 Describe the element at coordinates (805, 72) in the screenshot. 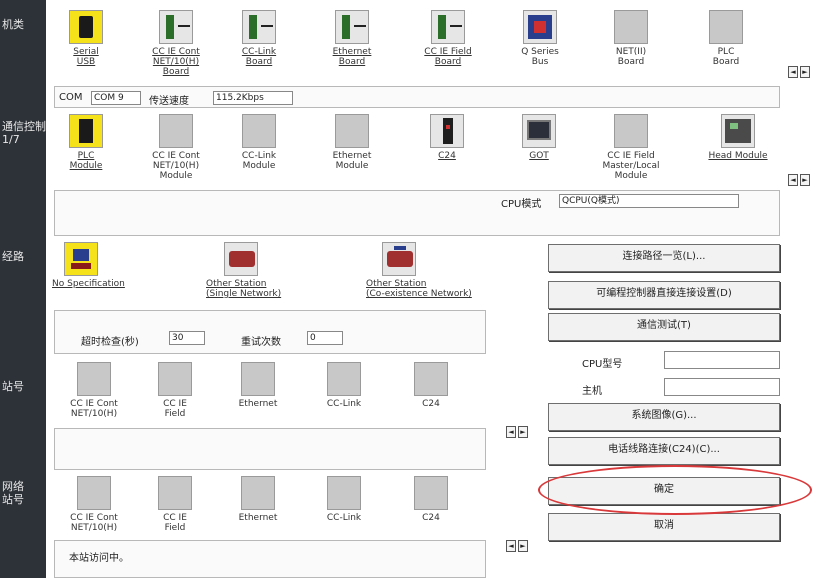

I see `row1-scroll-right: ►` at that location.